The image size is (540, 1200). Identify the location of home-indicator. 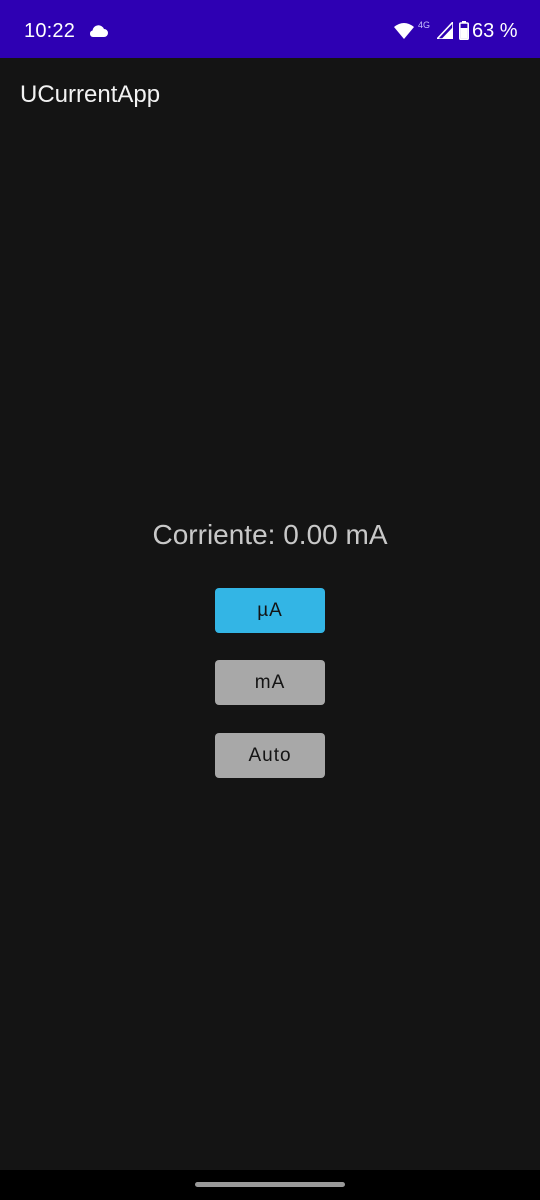
(270, 1184).